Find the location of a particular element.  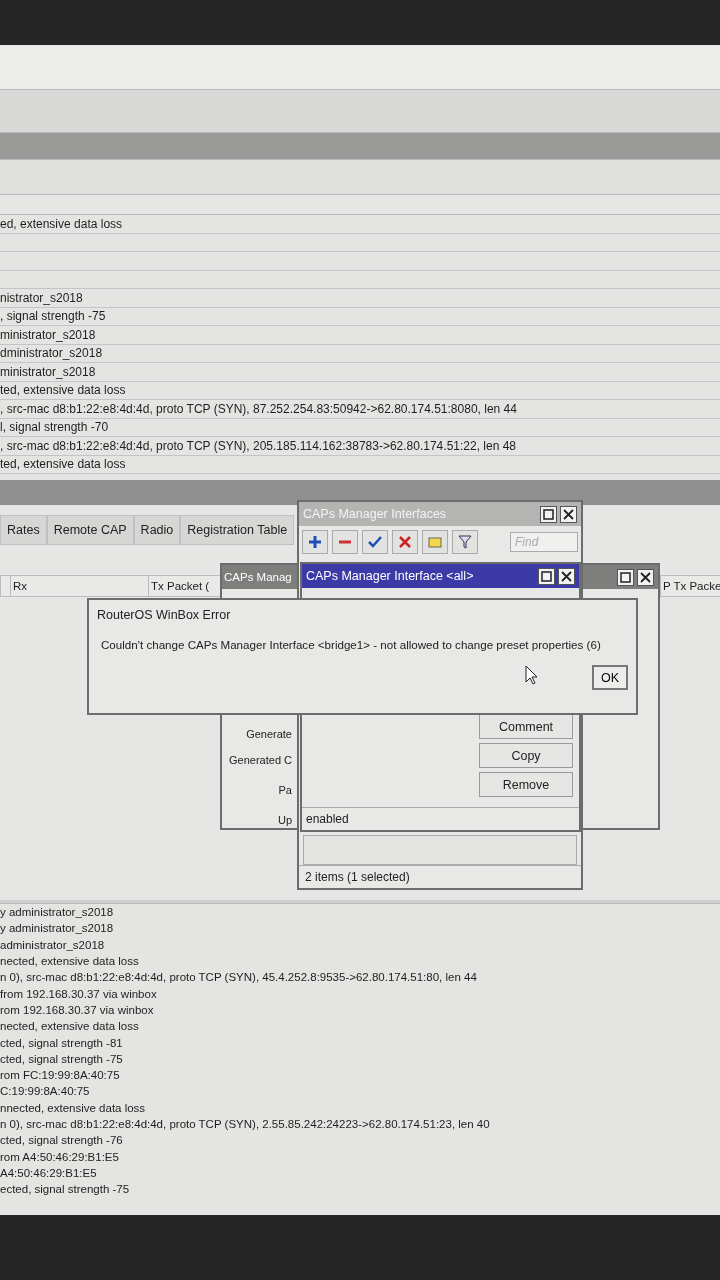

log-entry: rom A4:50:46:29:B1:E5 is located at coordinates (59, 1156).